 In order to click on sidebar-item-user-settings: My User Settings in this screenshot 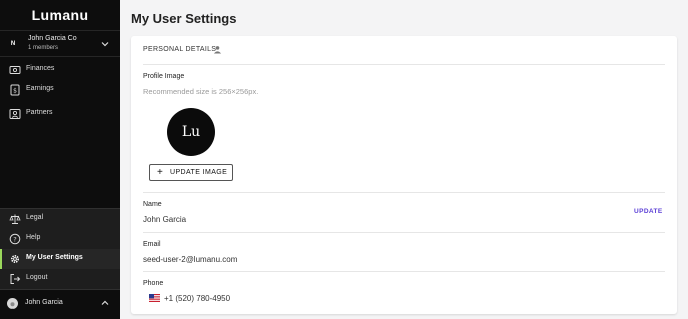, I will do `click(60, 259)`.